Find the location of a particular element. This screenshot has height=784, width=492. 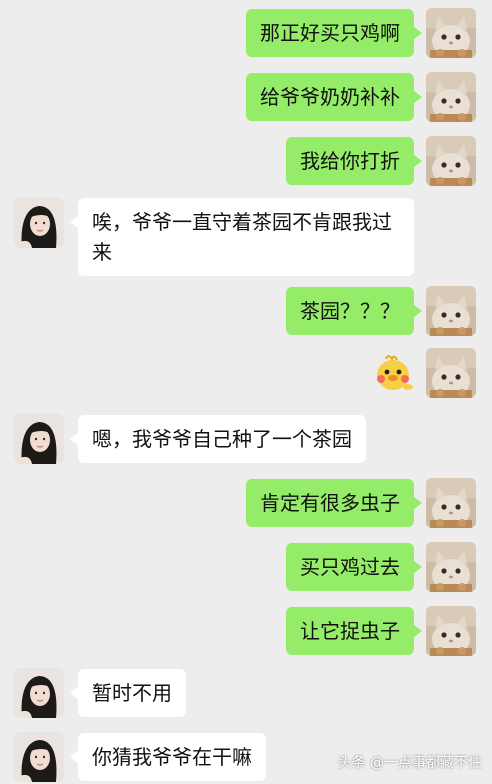

message-row: 买只鸡过去 is located at coordinates (246, 567).